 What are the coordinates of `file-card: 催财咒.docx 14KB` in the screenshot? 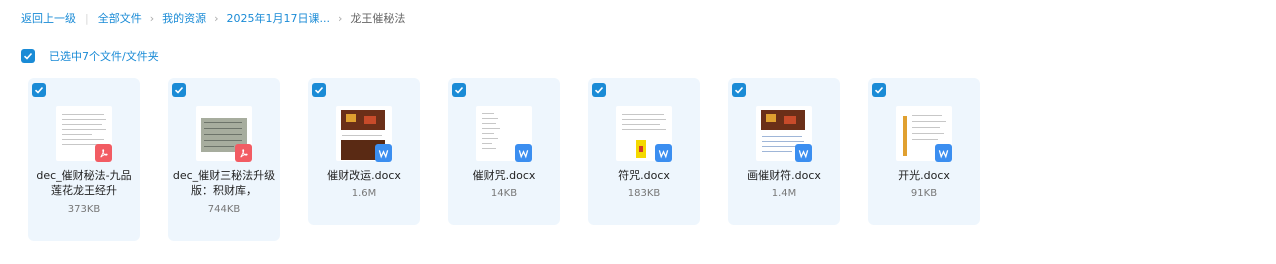 It's located at (504, 151).